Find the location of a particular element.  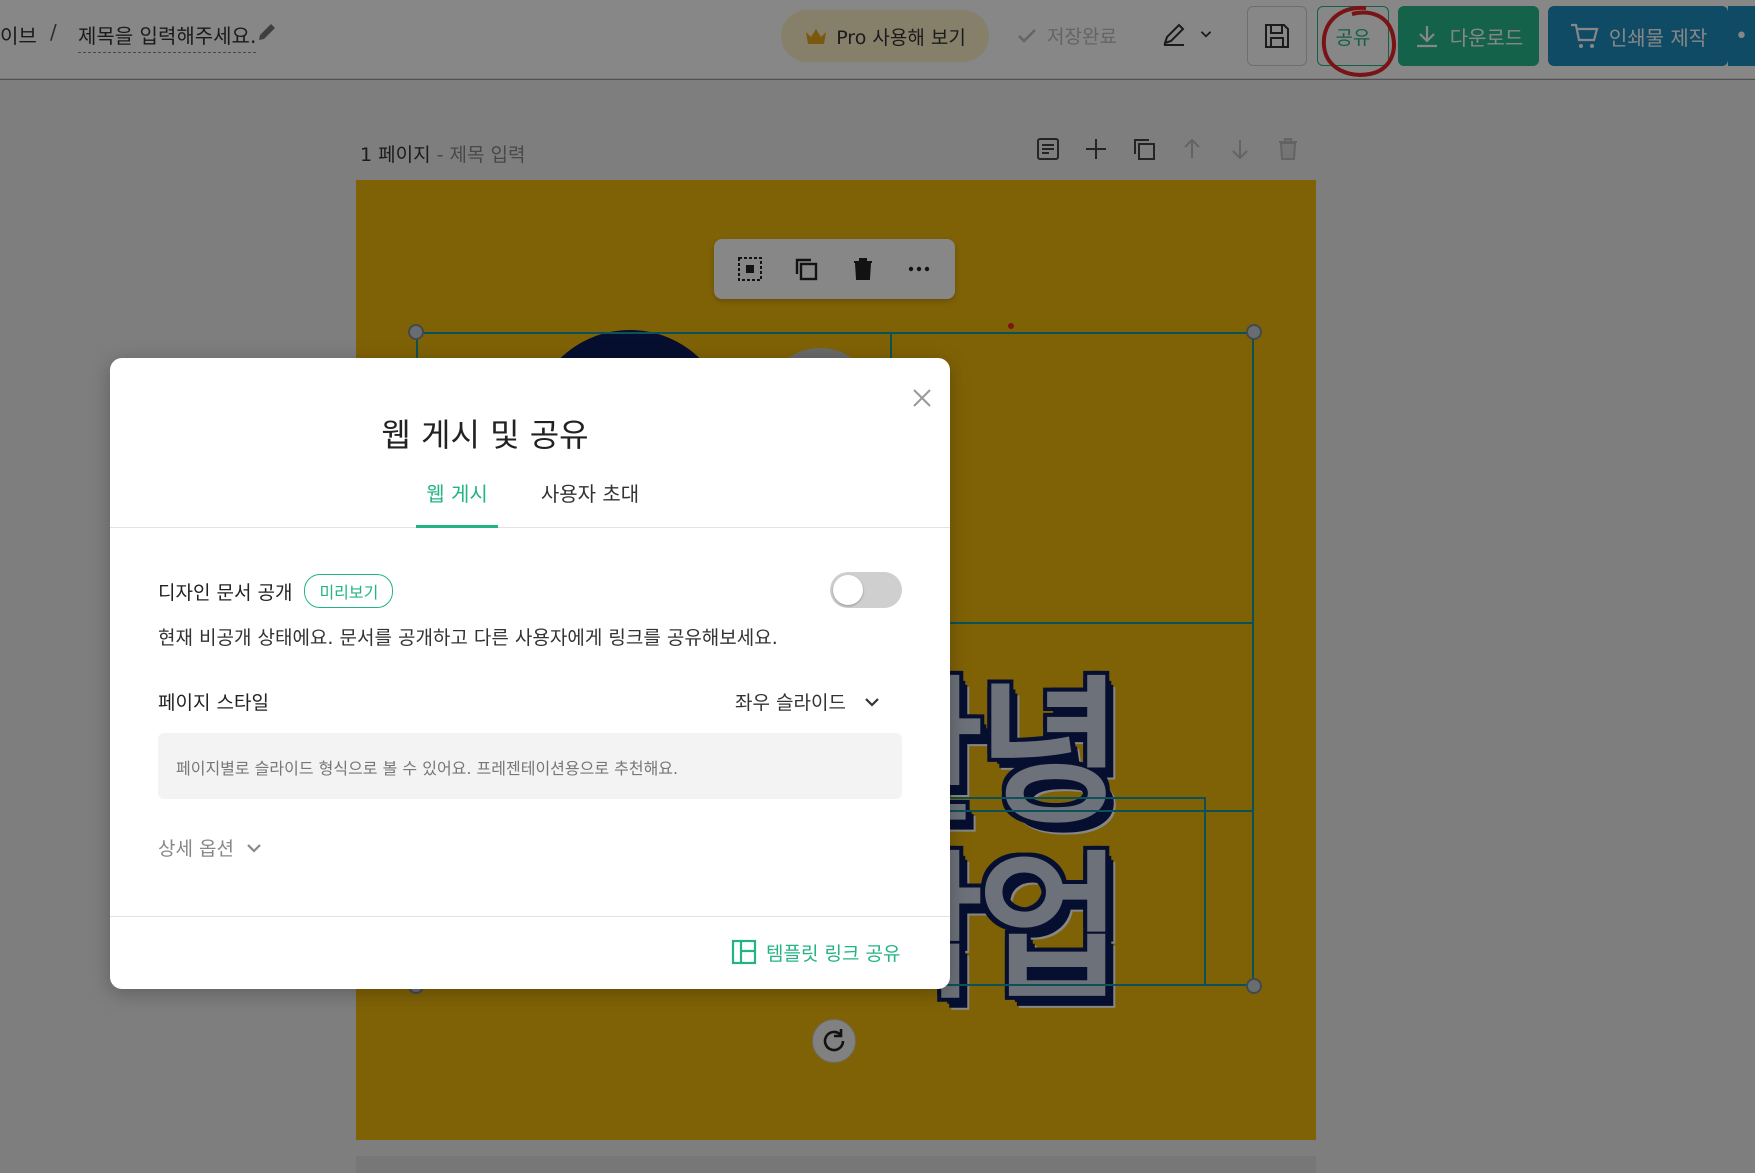

footer-divider is located at coordinates (530, 916).